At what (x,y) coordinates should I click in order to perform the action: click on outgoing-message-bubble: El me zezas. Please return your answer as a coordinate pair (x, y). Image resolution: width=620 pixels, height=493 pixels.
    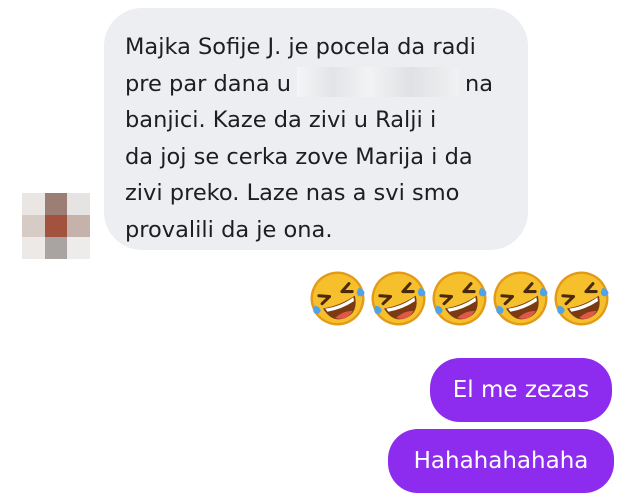
    Looking at the image, I should click on (521, 390).